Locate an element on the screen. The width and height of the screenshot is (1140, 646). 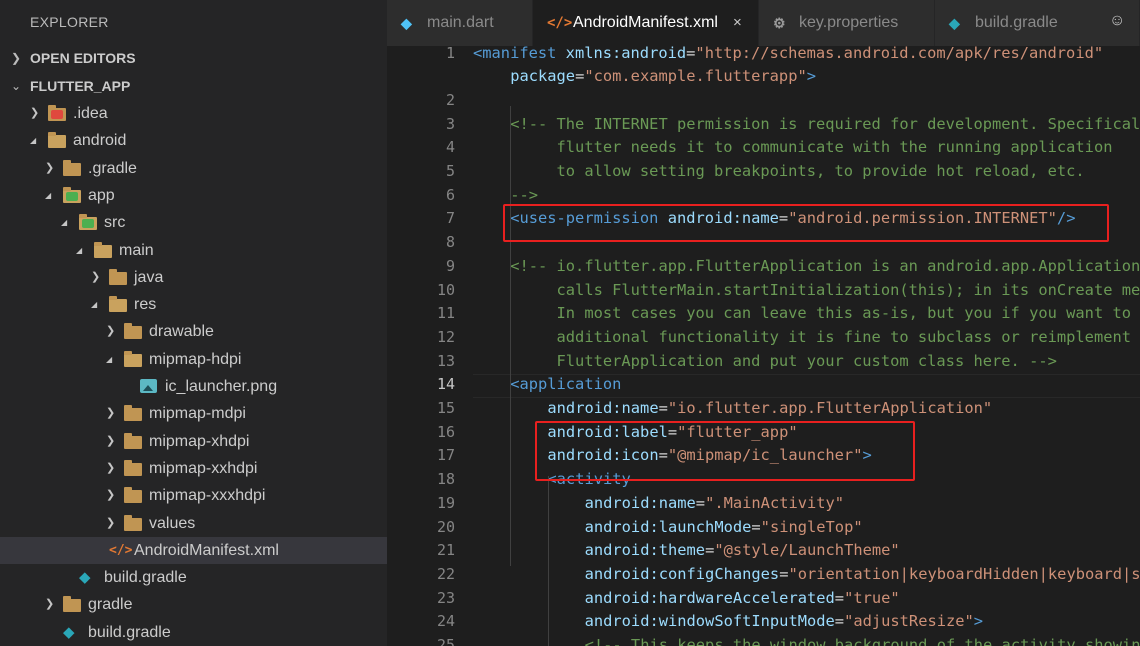
tree-item-mipmap-xxhdpi: ❯ mipmap-xxhdpi is located at coordinates (193, 468).